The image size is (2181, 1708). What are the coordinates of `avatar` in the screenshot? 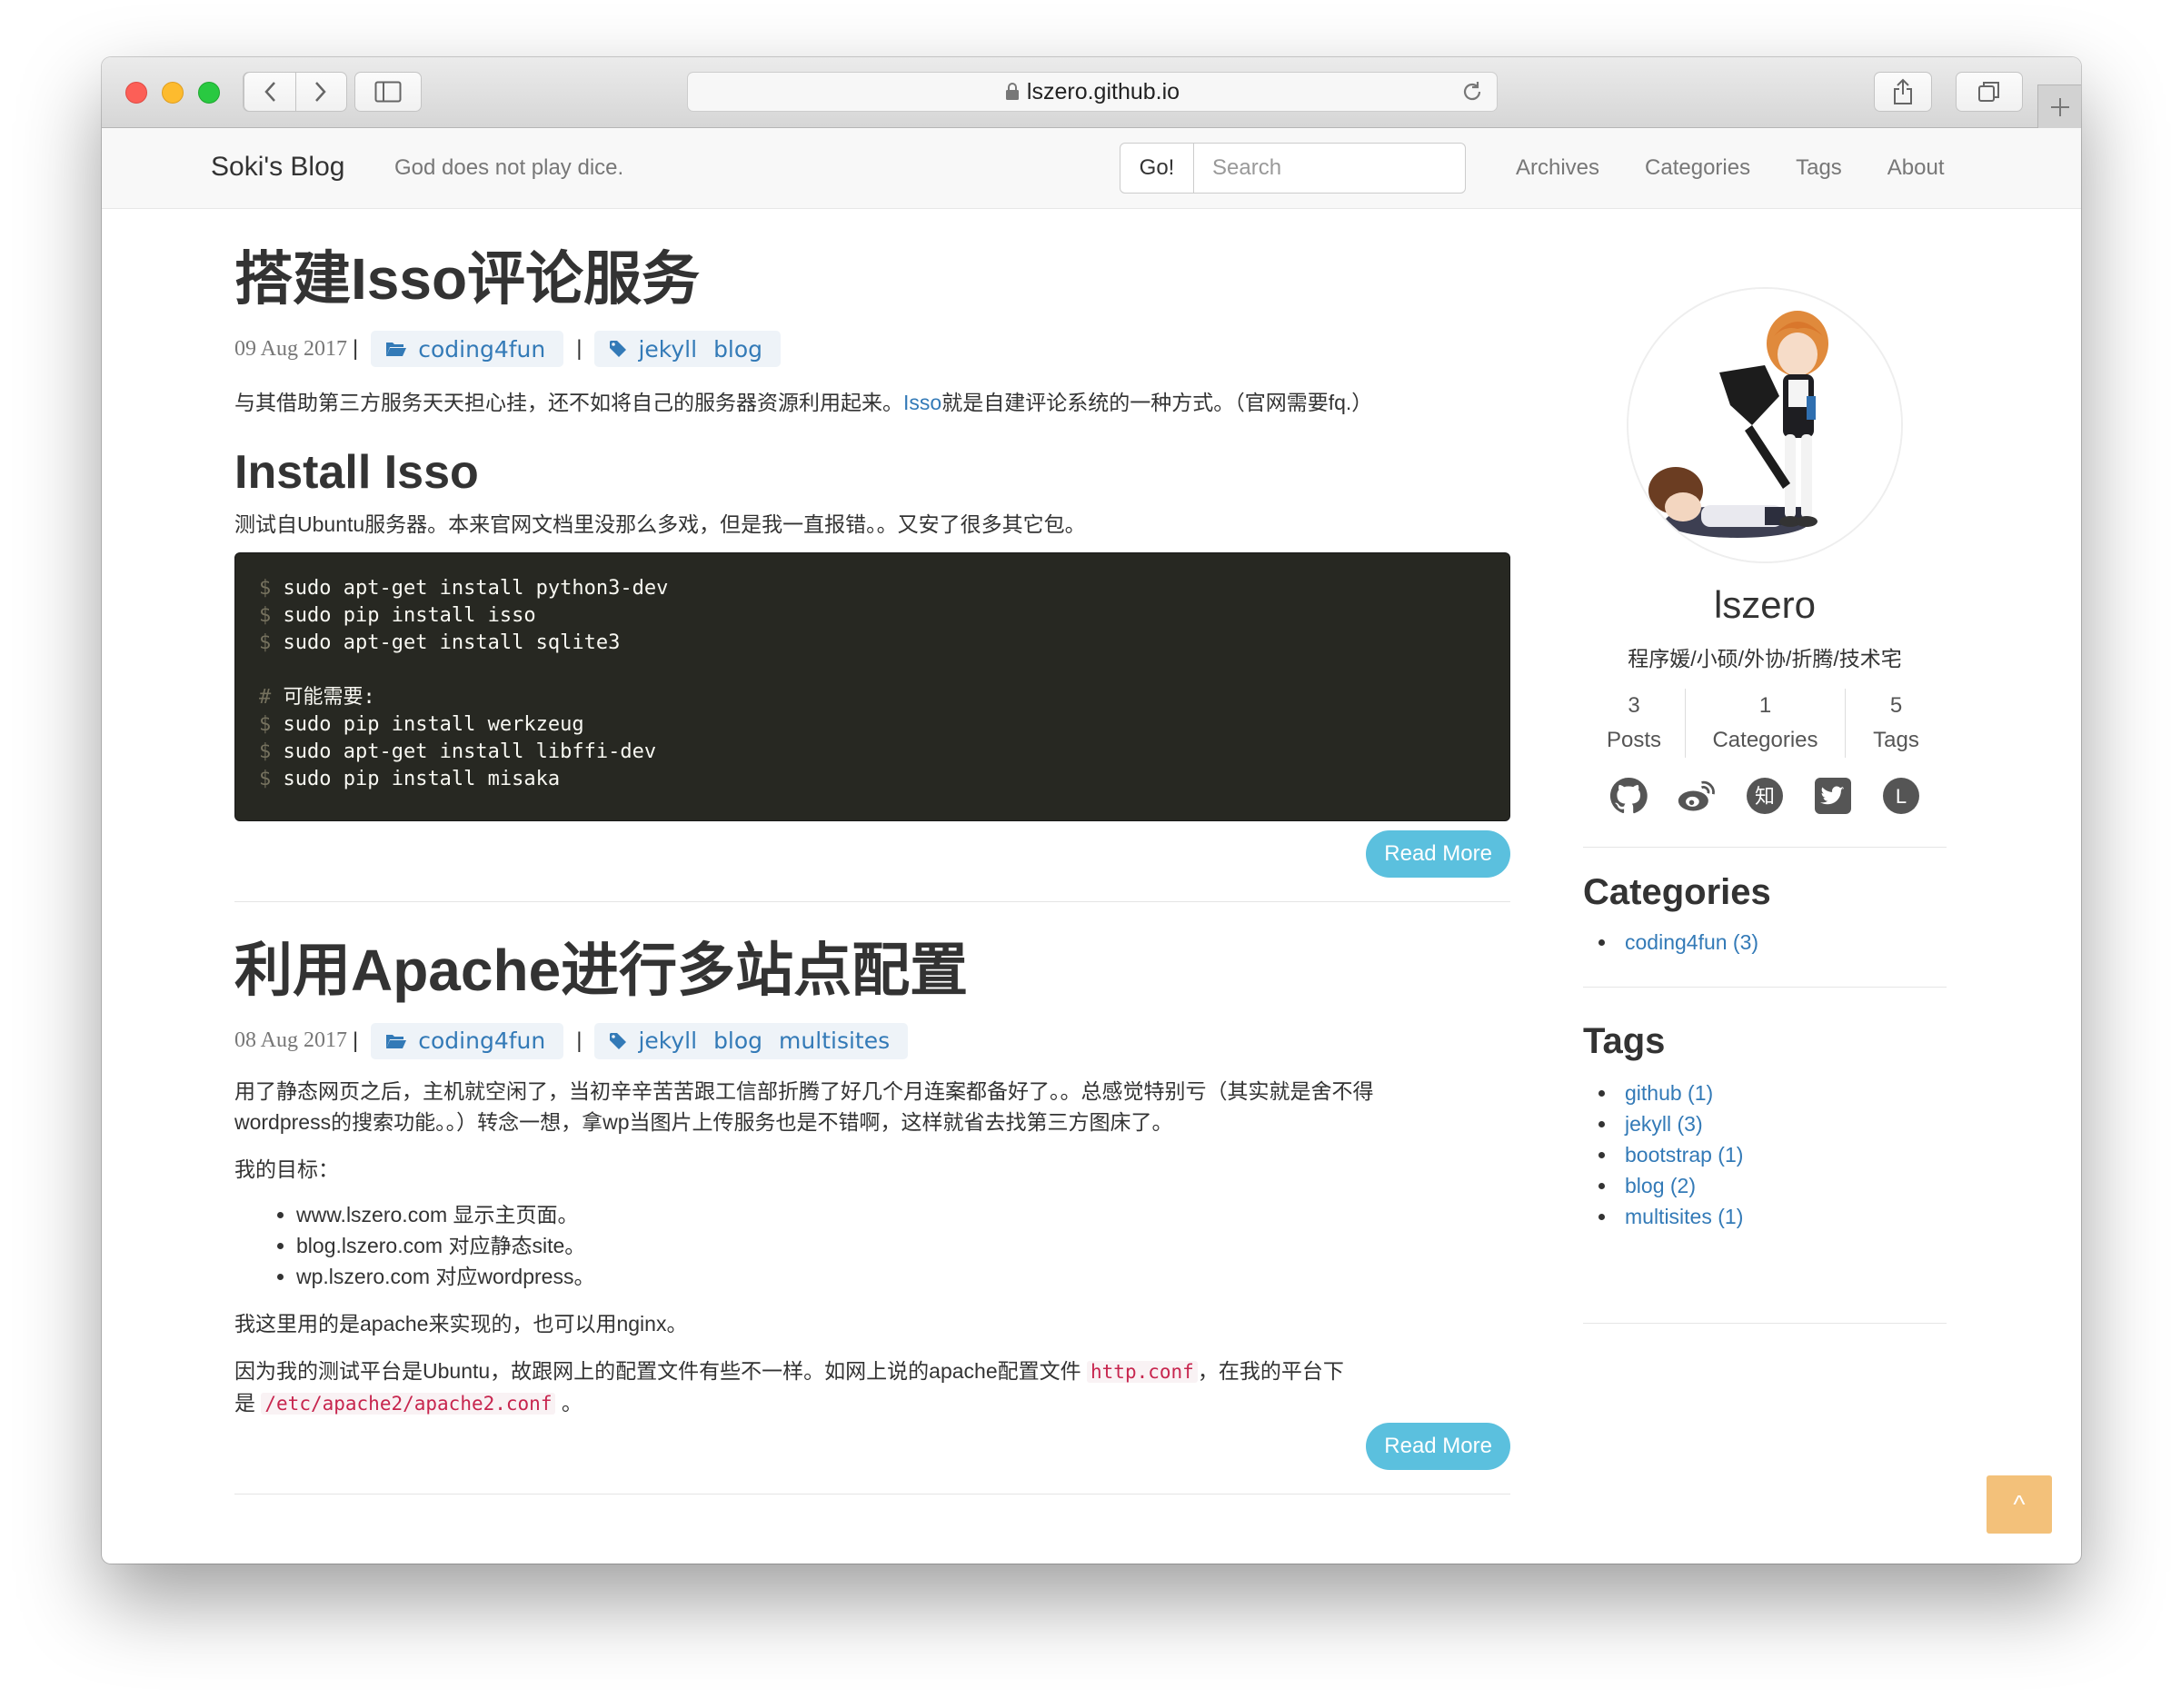 It's located at (1765, 425).